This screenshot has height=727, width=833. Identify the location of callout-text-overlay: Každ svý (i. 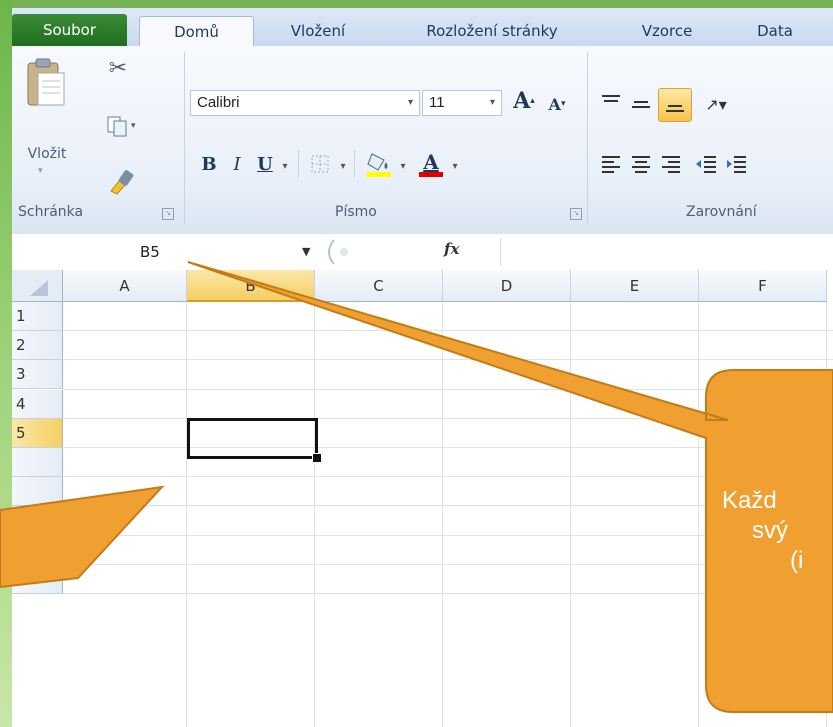
(777, 531).